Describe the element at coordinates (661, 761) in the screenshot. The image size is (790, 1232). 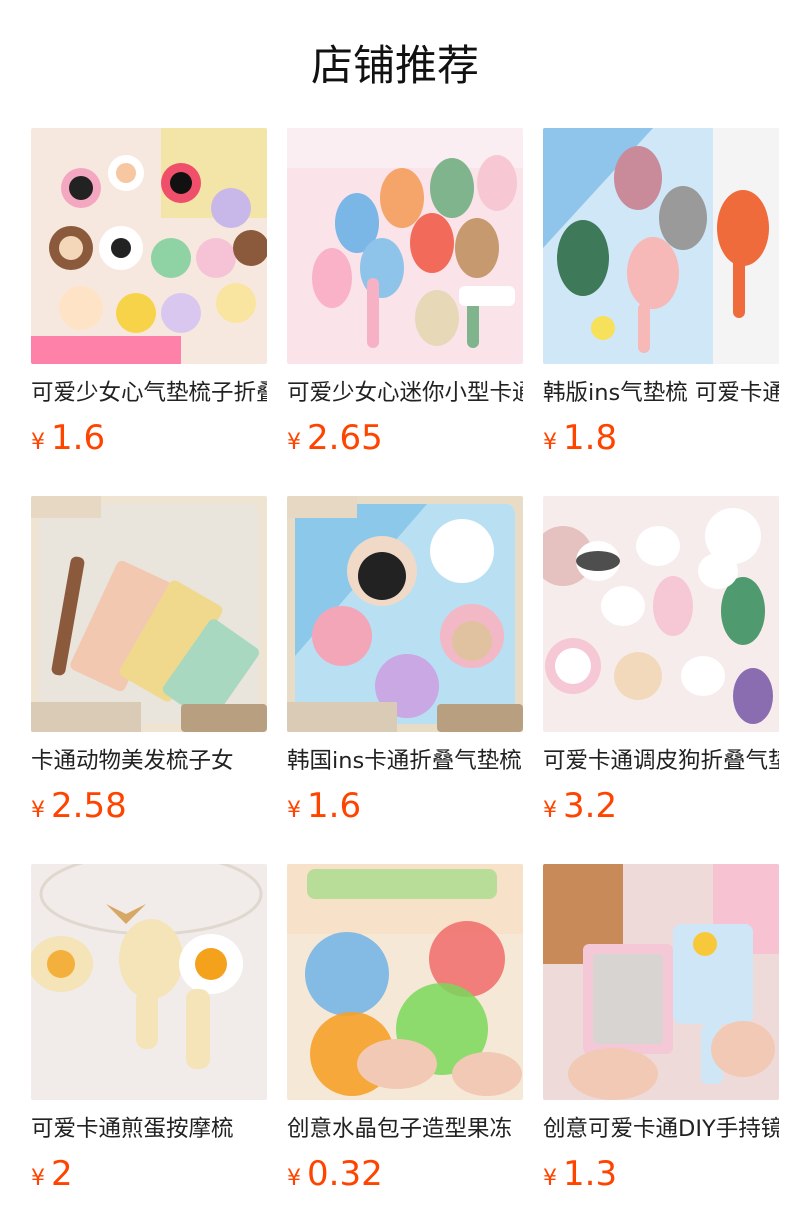
I see `product-name: 可爱卡通调皮狗折叠气垫梳` at that location.